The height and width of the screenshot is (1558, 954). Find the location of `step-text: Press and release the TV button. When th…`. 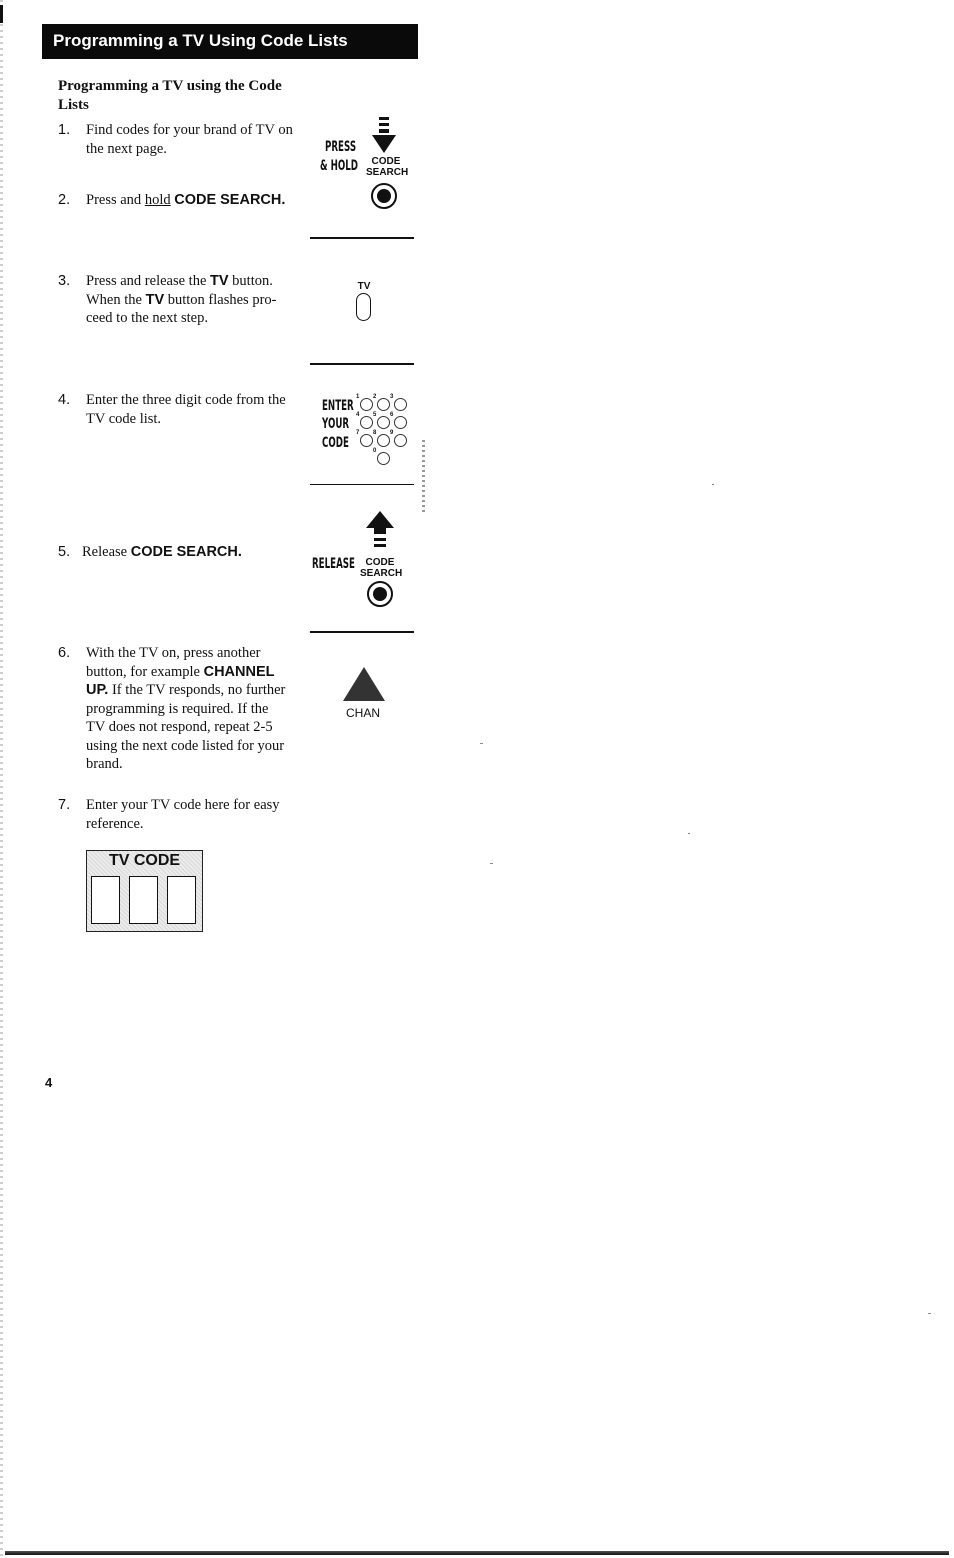

step-text: Press and release the TV button. When th… is located at coordinates (181, 299).